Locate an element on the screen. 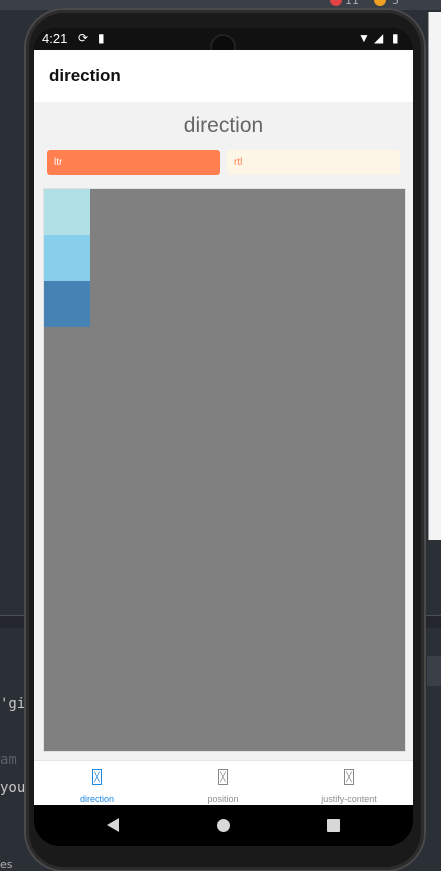 The image size is (441, 871). tab-justify-content: ╳ justify-content is located at coordinates (349, 783).